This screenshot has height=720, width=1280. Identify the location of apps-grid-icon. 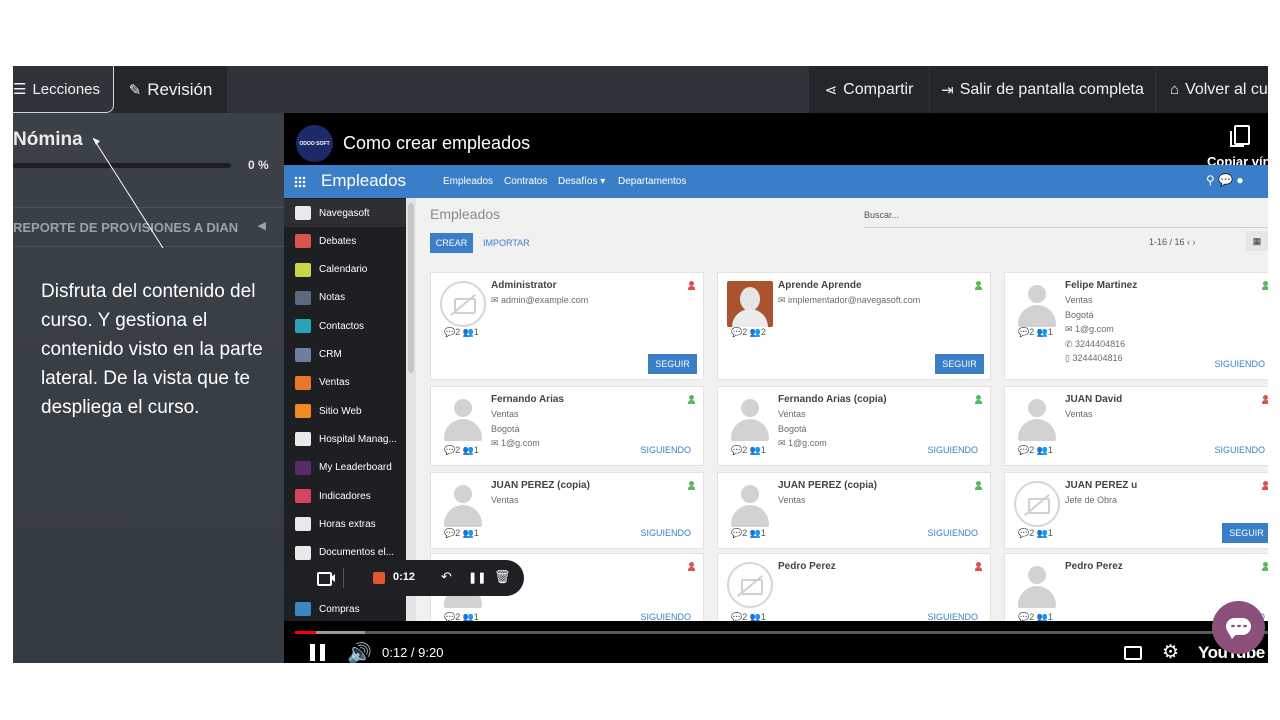
(300, 182).